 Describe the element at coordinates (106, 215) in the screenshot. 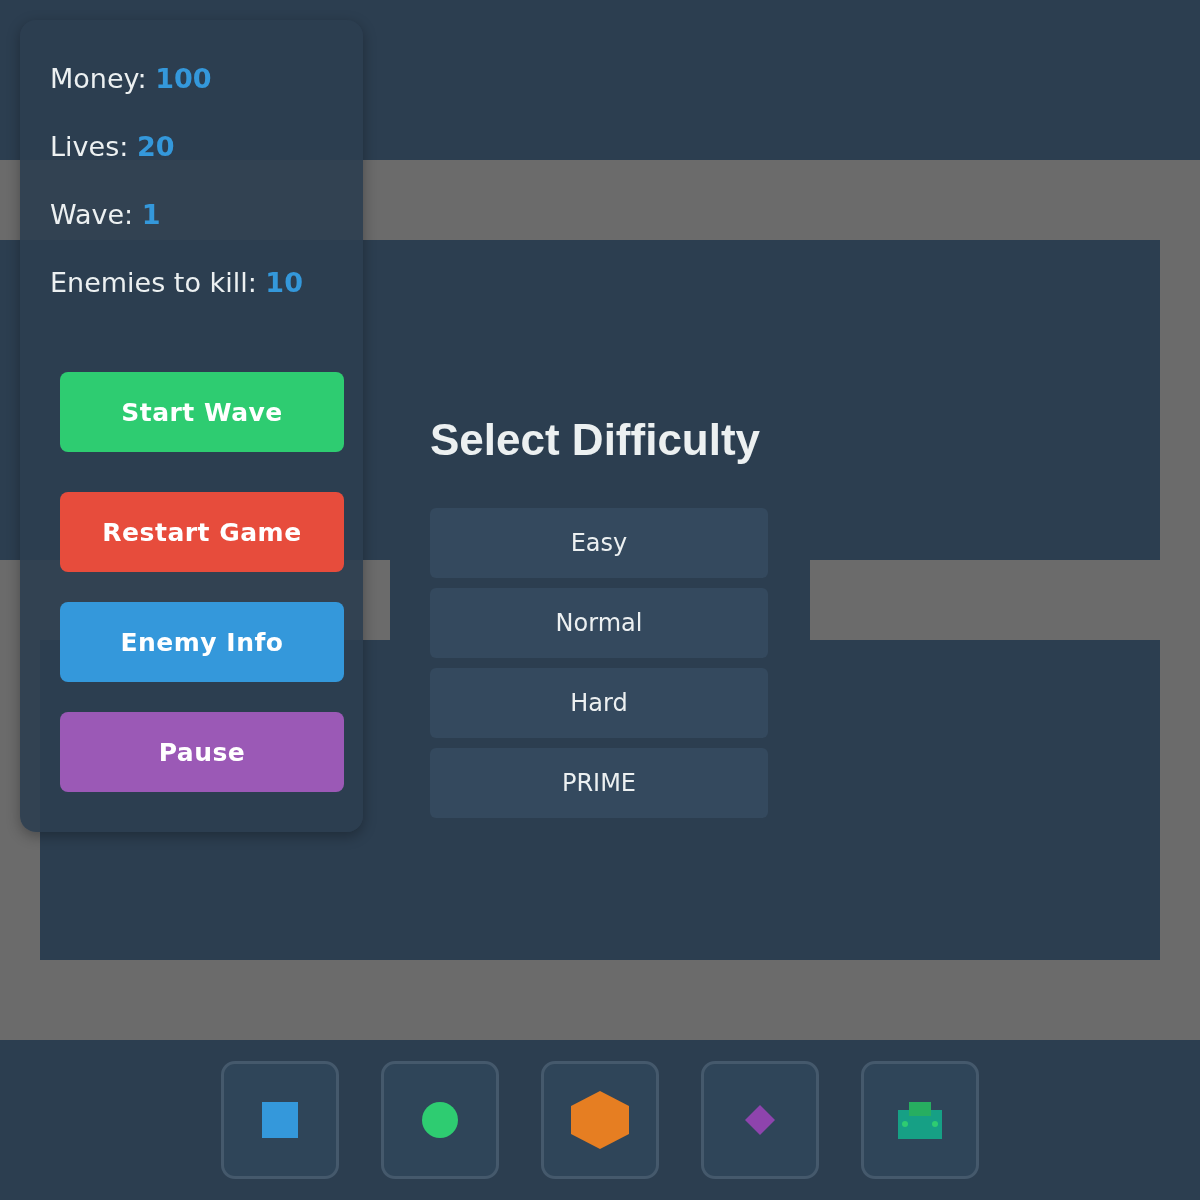

I see `stat-text: Wave: 1` at that location.